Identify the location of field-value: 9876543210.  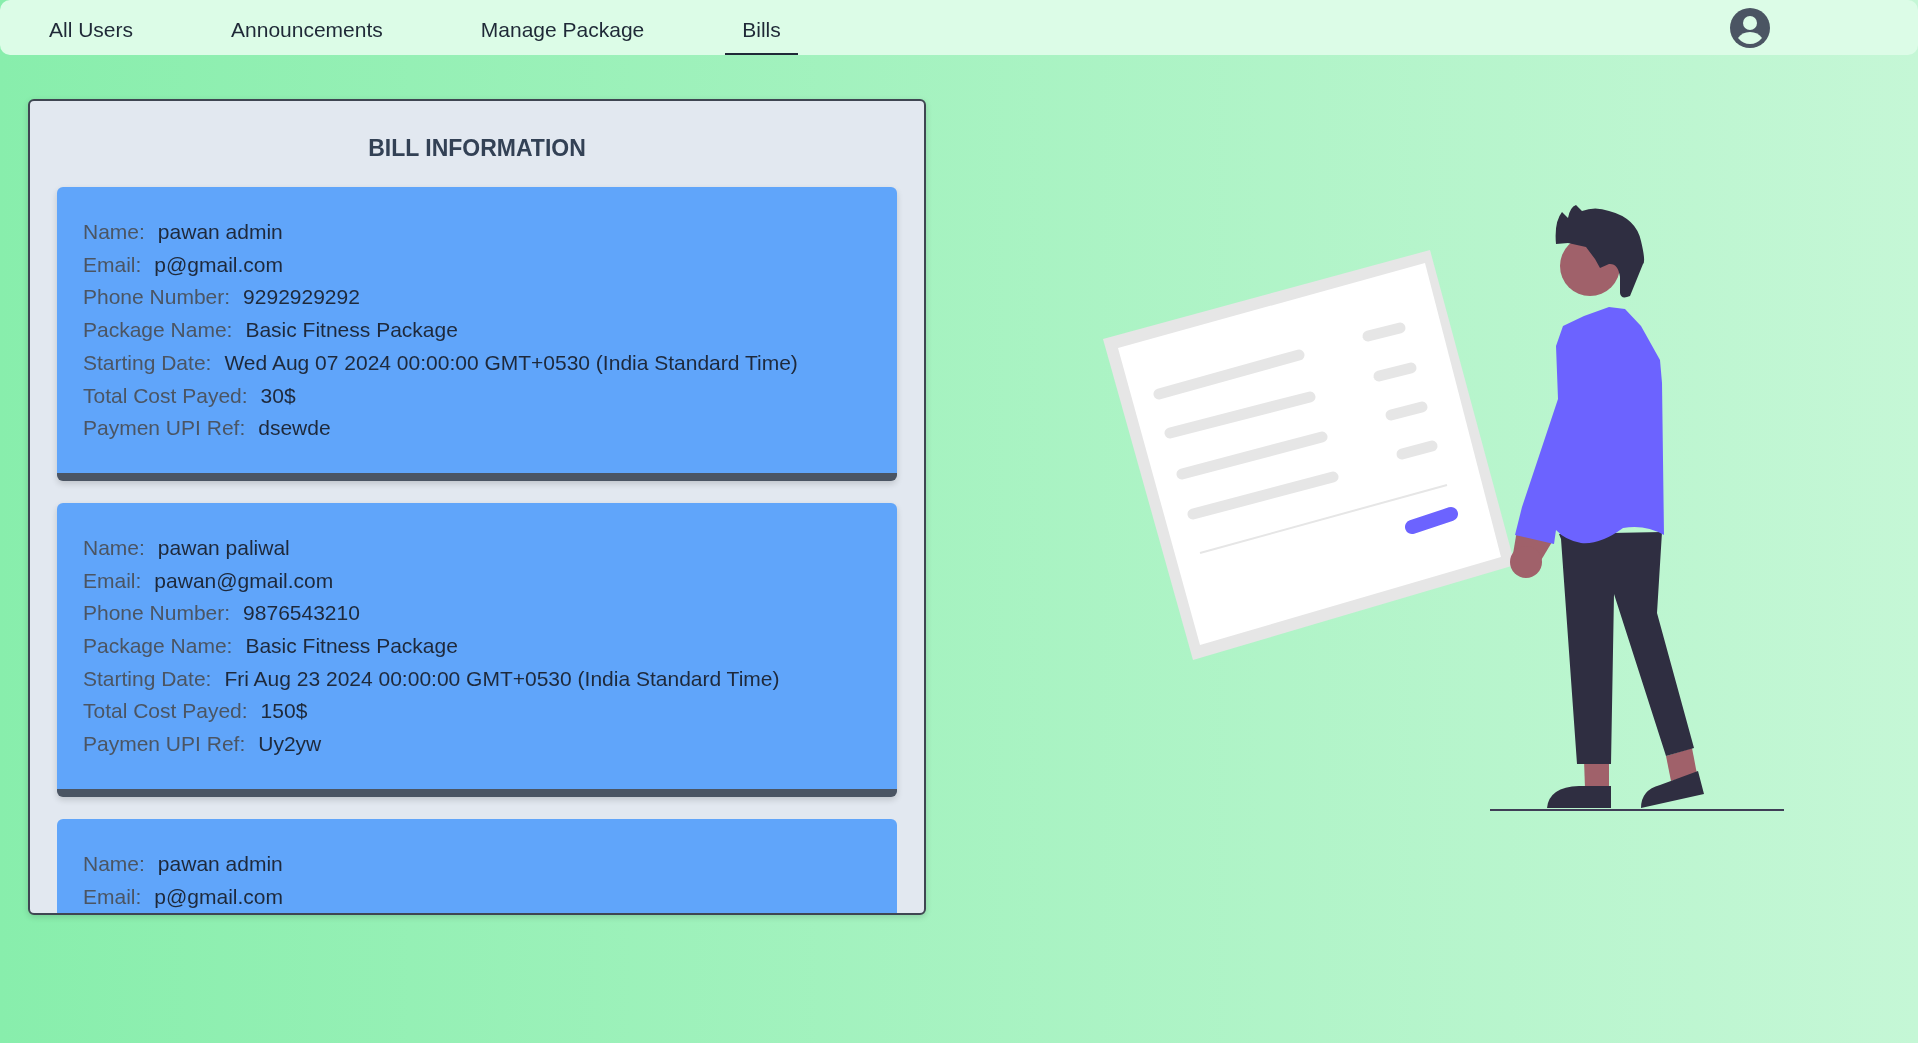
(301, 613).